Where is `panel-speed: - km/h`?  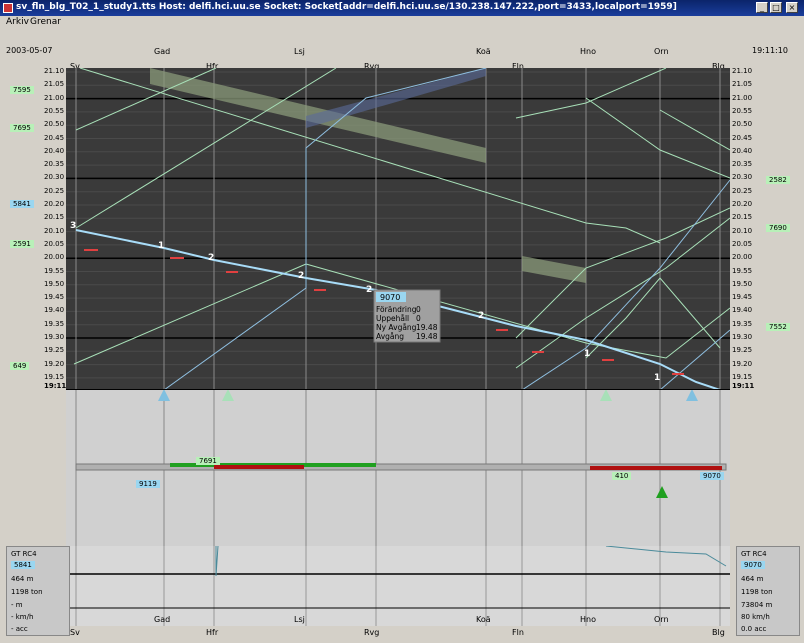 panel-speed: - km/h is located at coordinates (22, 617).